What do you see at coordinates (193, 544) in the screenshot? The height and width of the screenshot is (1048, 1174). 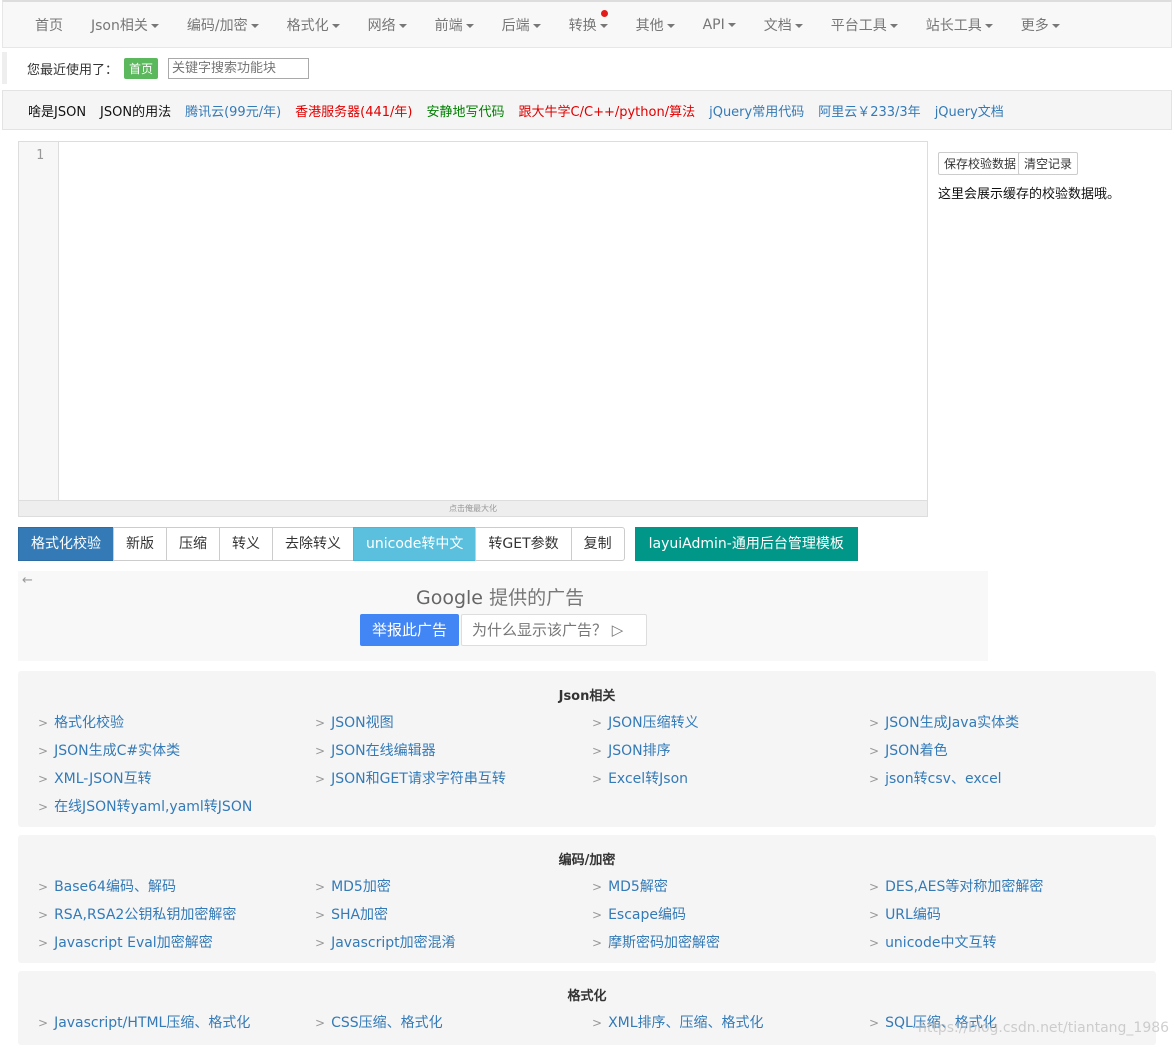 I see `toolbar-button-2: 压缩` at bounding box center [193, 544].